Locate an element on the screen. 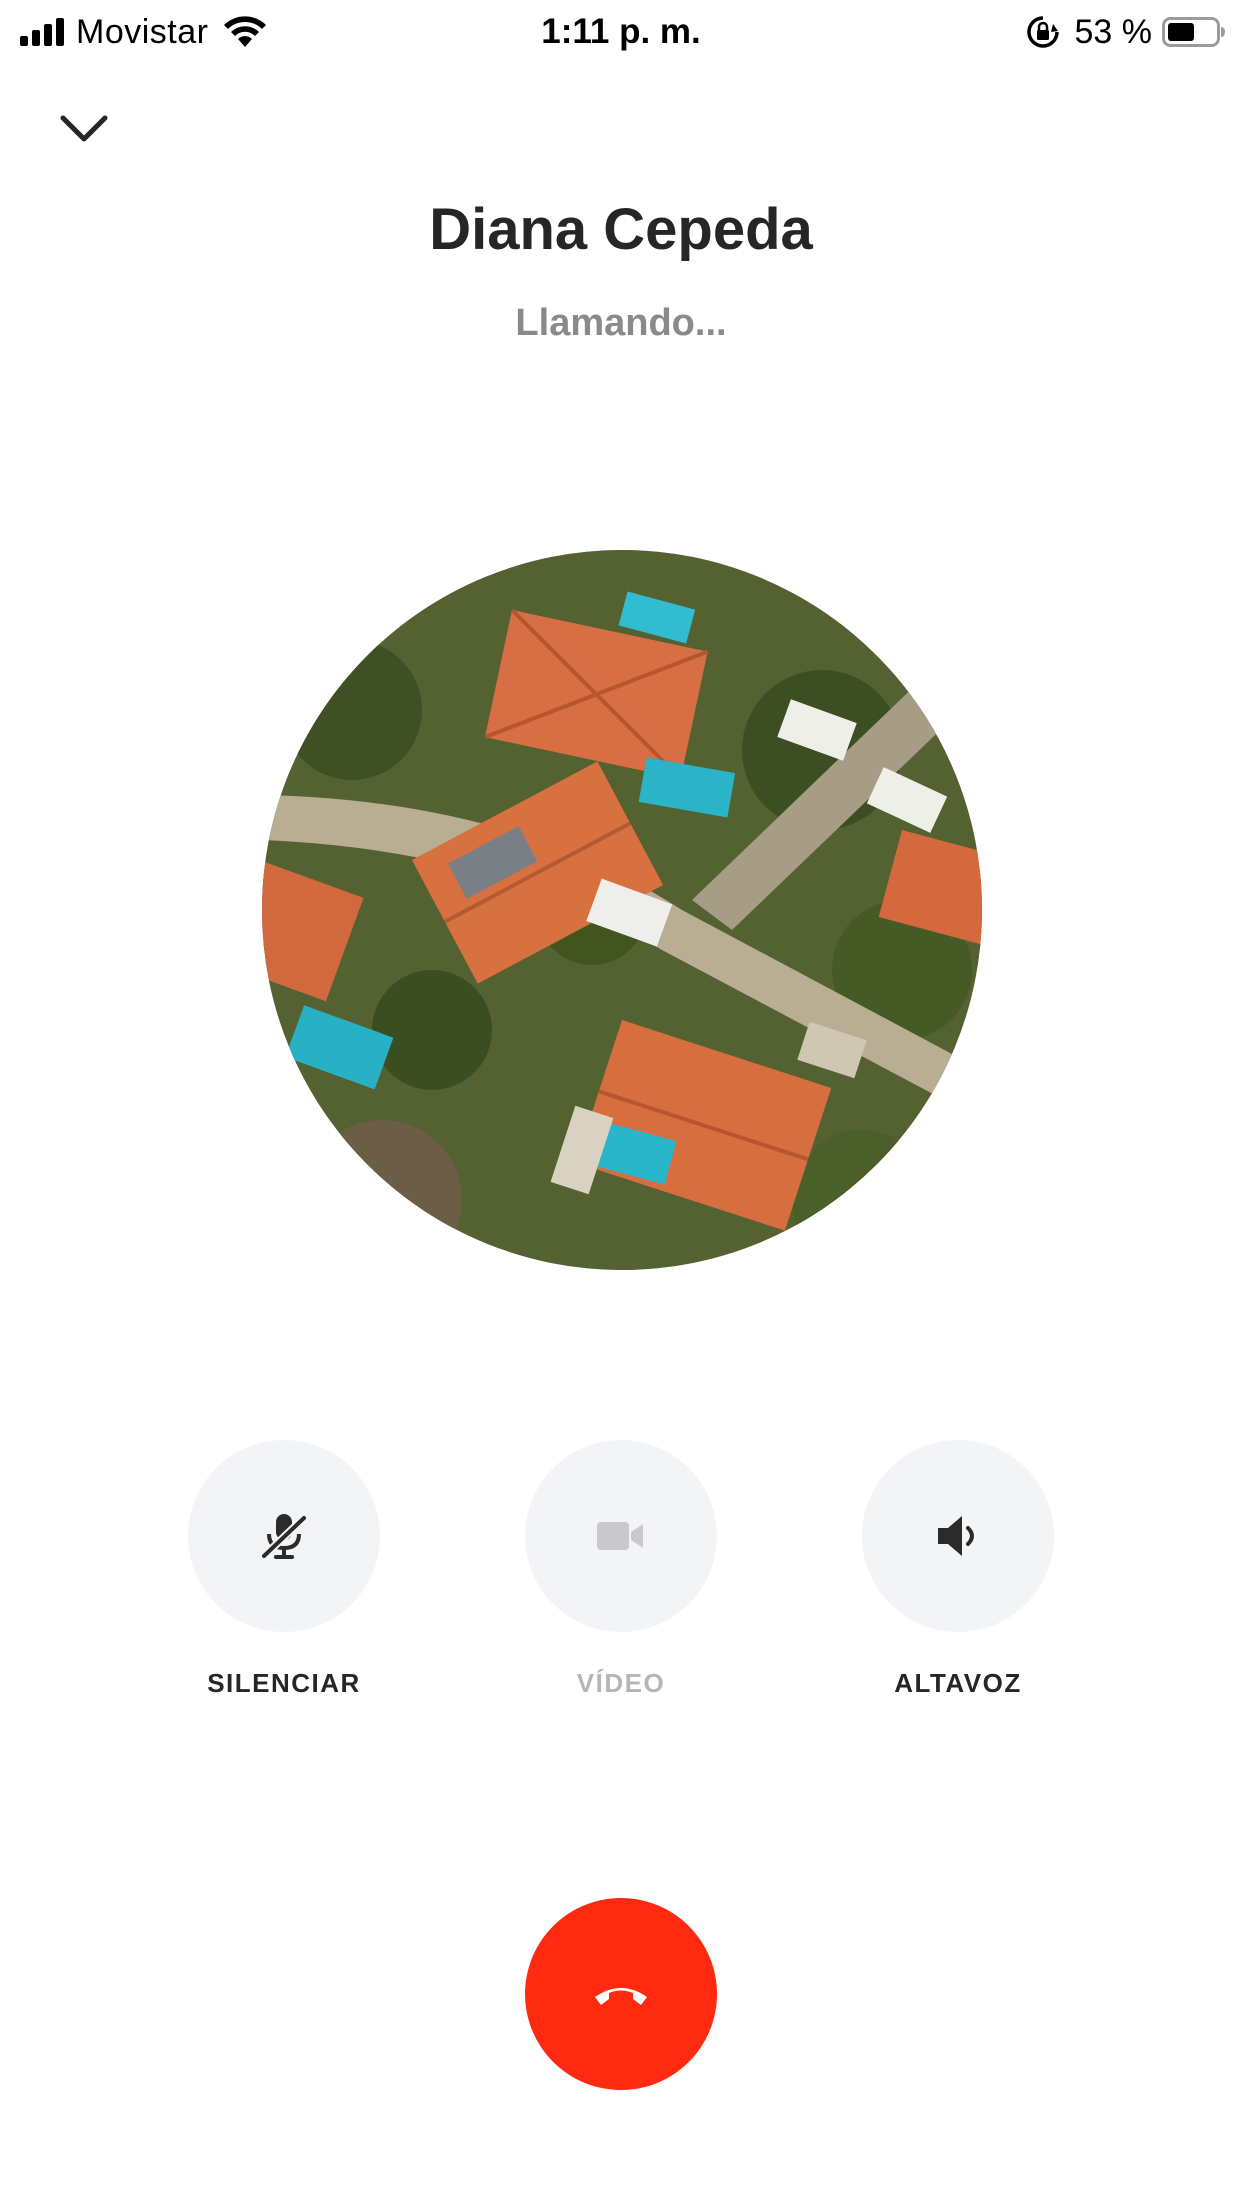 The width and height of the screenshot is (1242, 2208). video-button is located at coordinates (621, 1536).